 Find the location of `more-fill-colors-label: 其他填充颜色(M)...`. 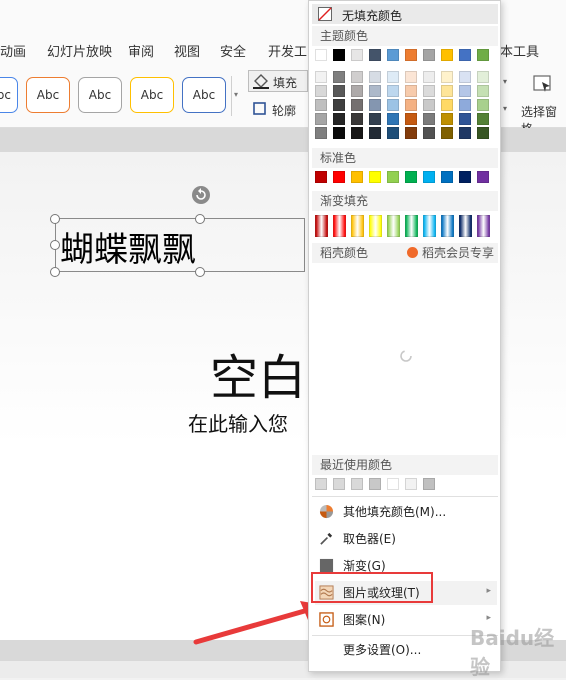

more-fill-colors-label: 其他填充颜色(M)... is located at coordinates (395, 512).